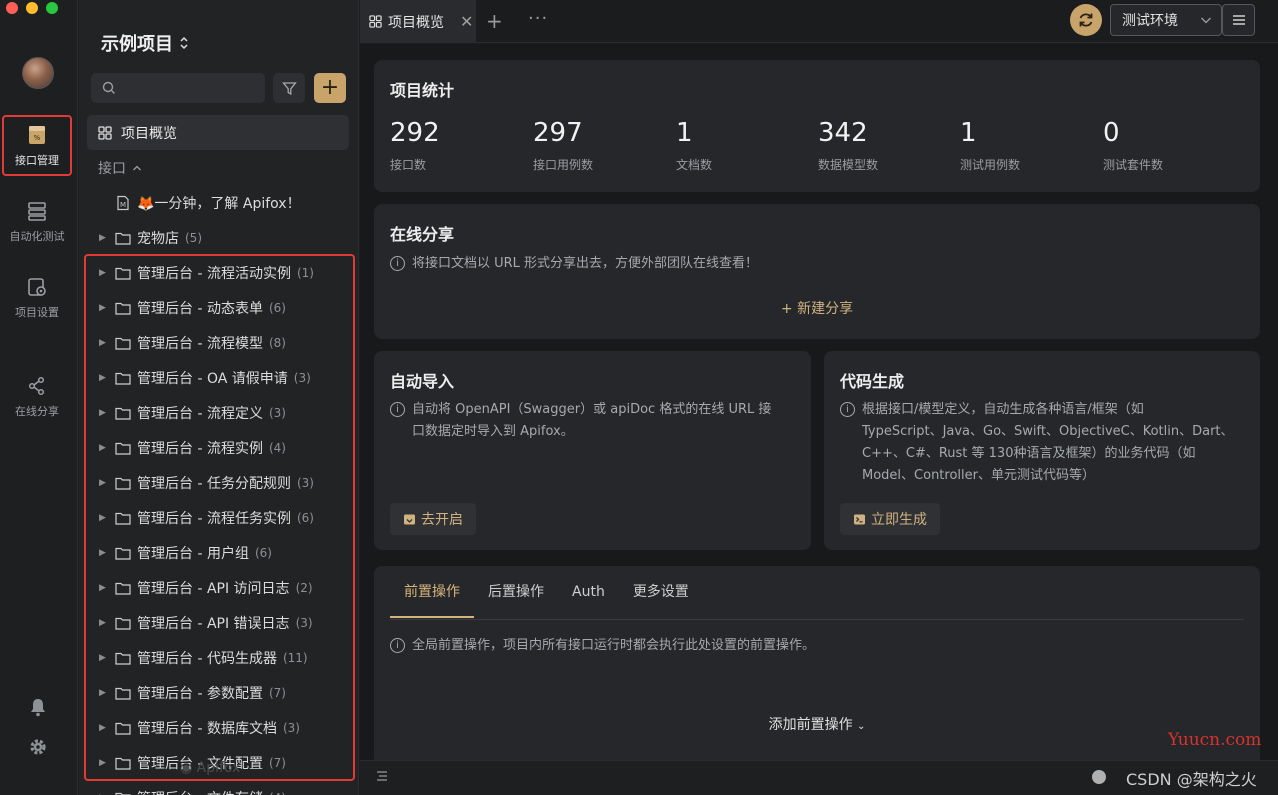 The image size is (1278, 795). Describe the element at coordinates (558, 133) in the screenshot. I see `stat-value: 297` at that location.